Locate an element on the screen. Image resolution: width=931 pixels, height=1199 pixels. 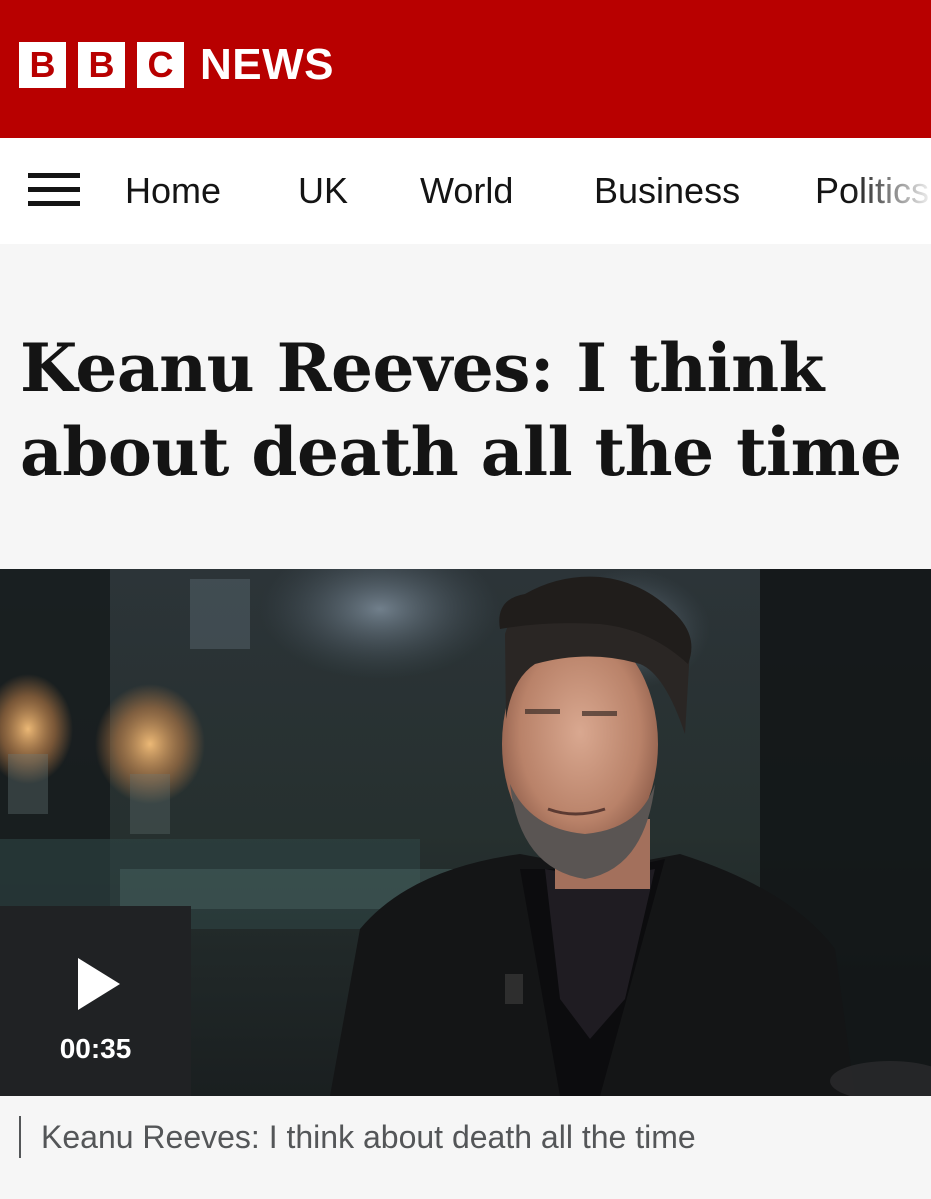
nav-item-home: Home is located at coordinates (173, 191).